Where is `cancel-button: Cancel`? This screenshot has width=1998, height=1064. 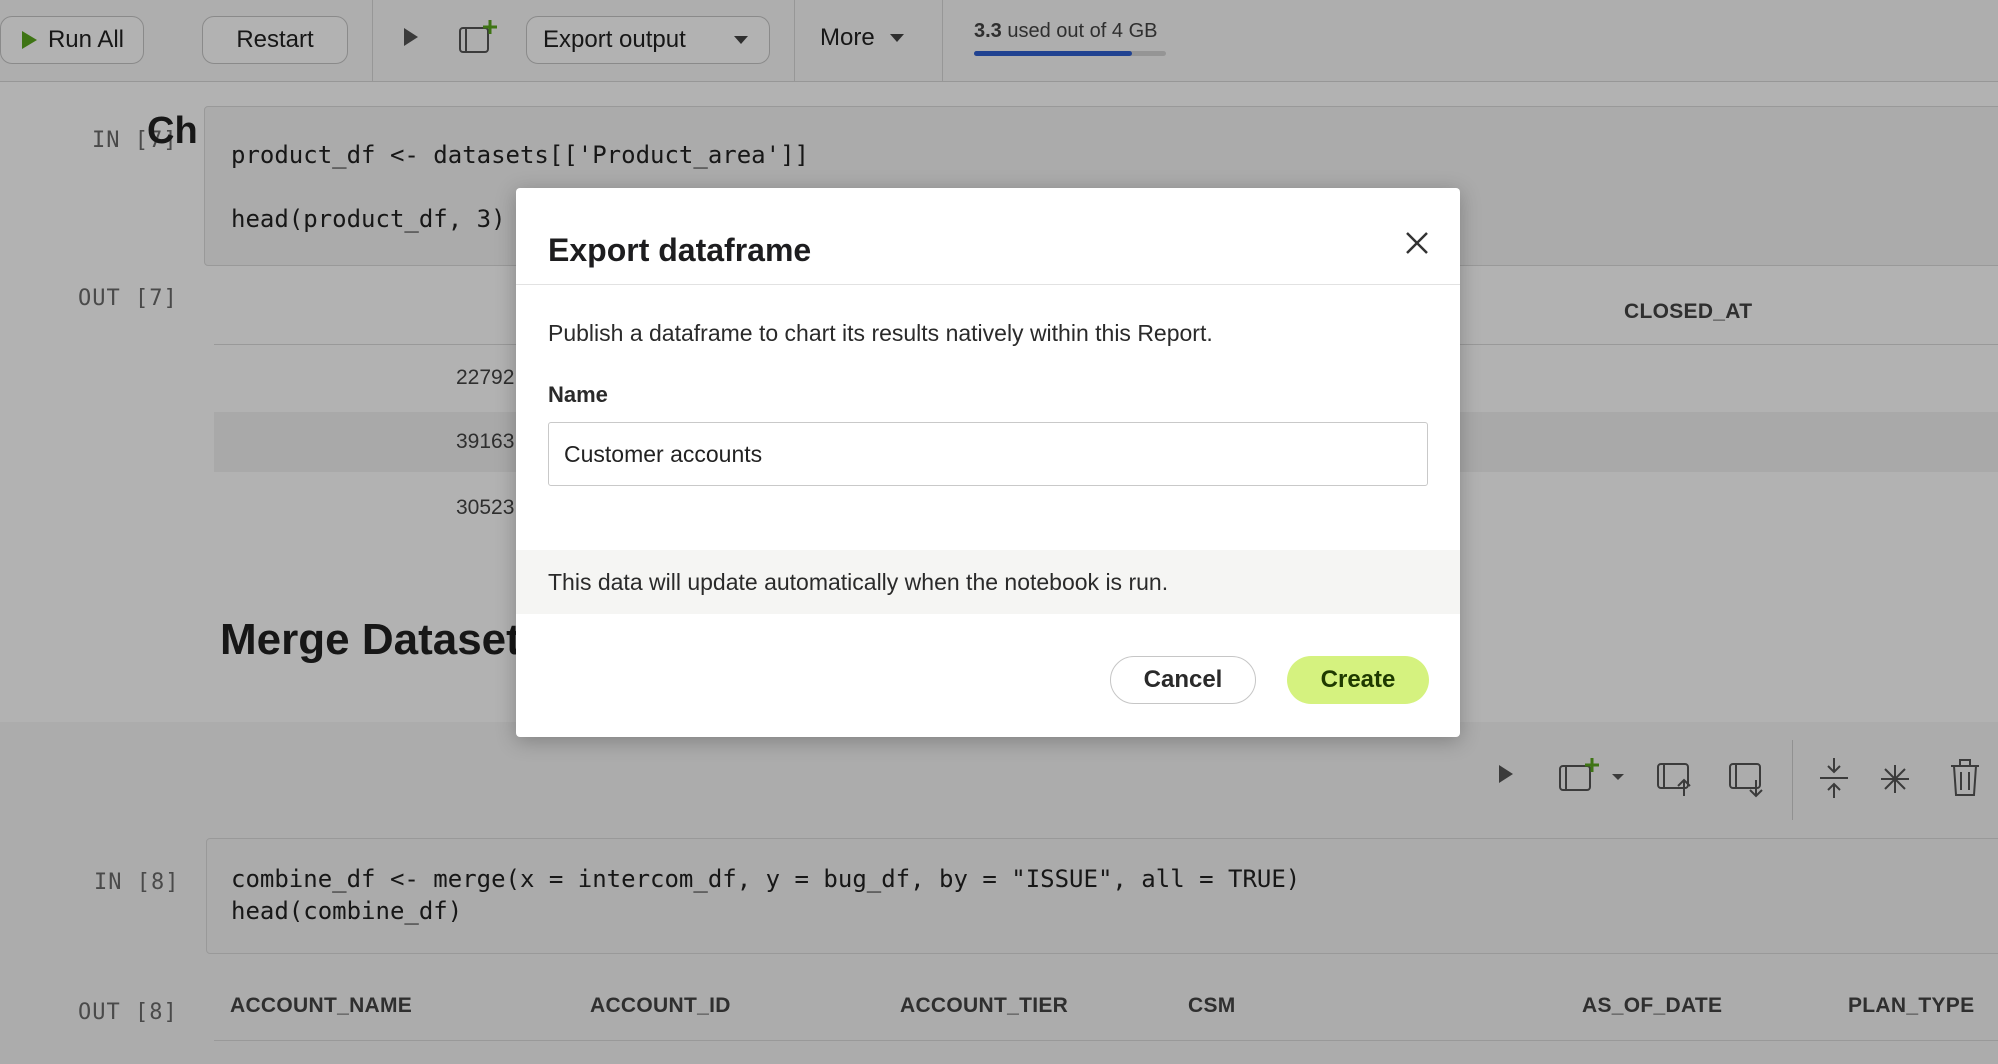
cancel-button: Cancel is located at coordinates (1183, 680).